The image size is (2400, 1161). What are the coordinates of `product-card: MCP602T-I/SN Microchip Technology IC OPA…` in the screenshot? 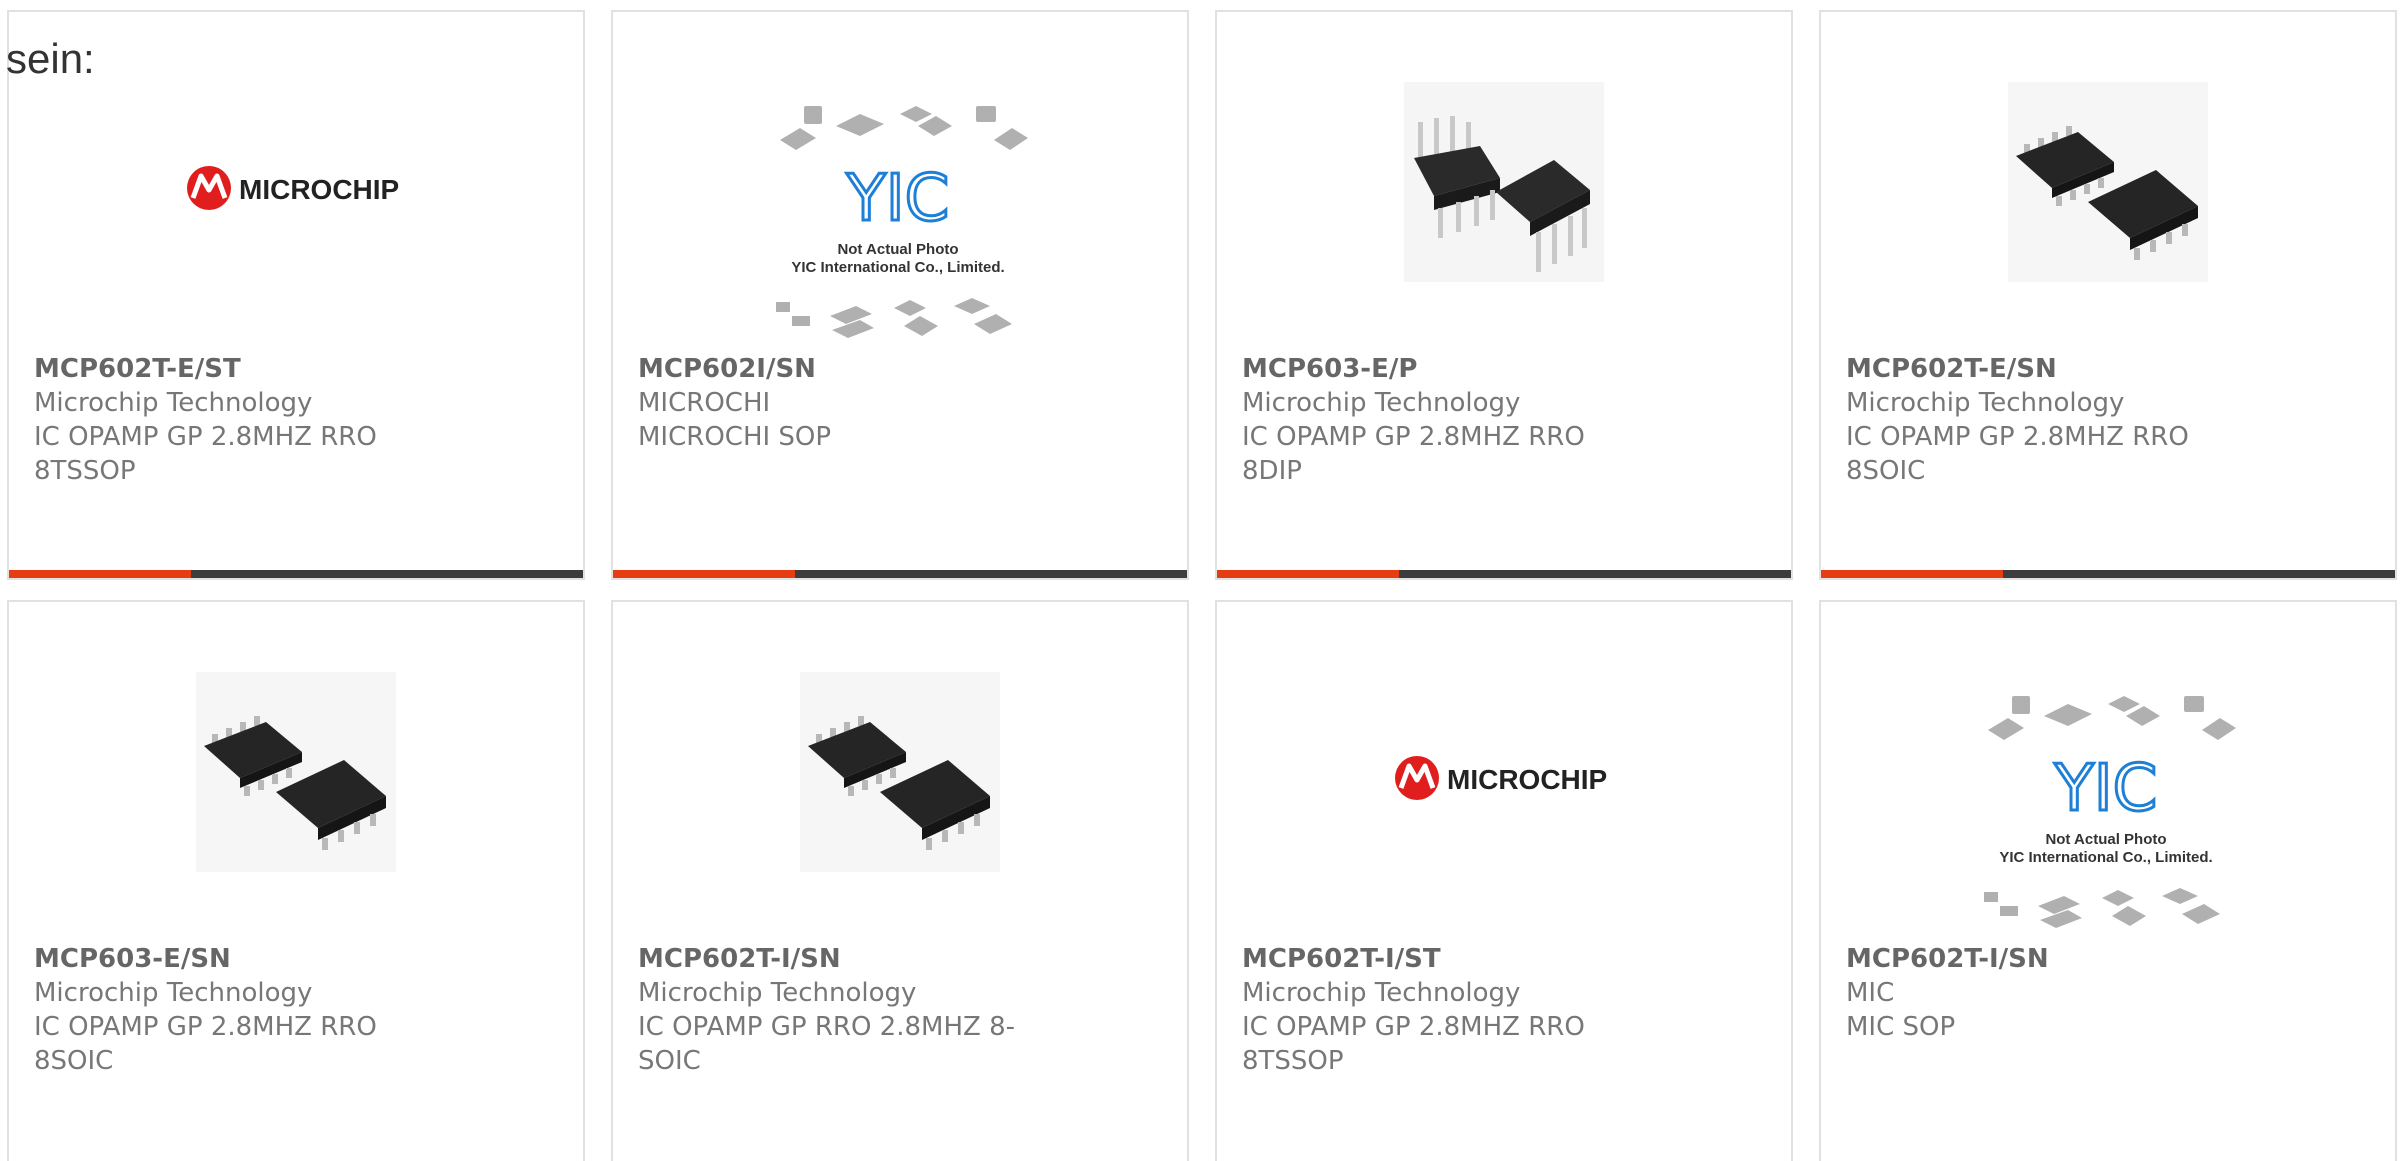 It's located at (900, 880).